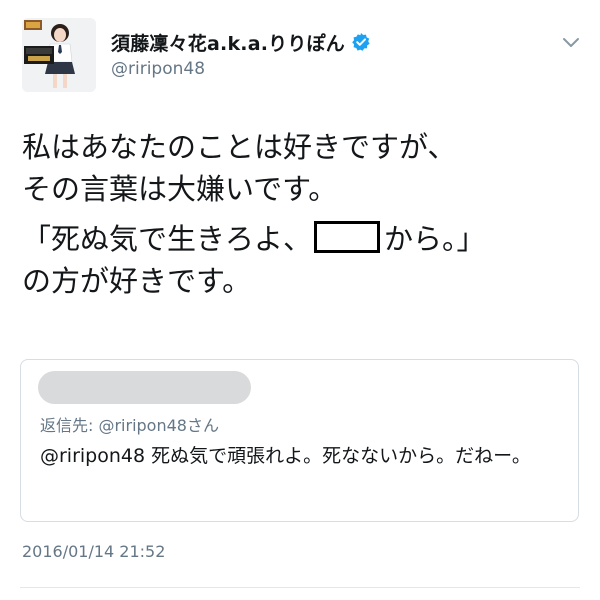 This screenshot has height=600, width=600. I want to click on avatar, so click(59, 55).